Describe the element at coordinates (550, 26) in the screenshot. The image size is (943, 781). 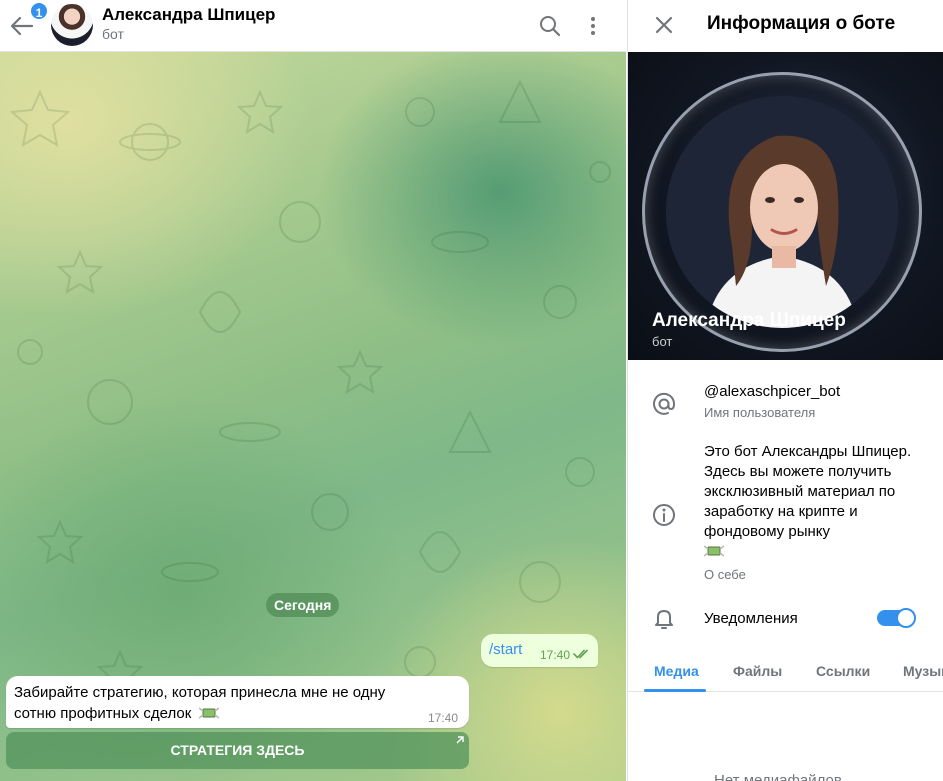
I see `search-icon` at that location.